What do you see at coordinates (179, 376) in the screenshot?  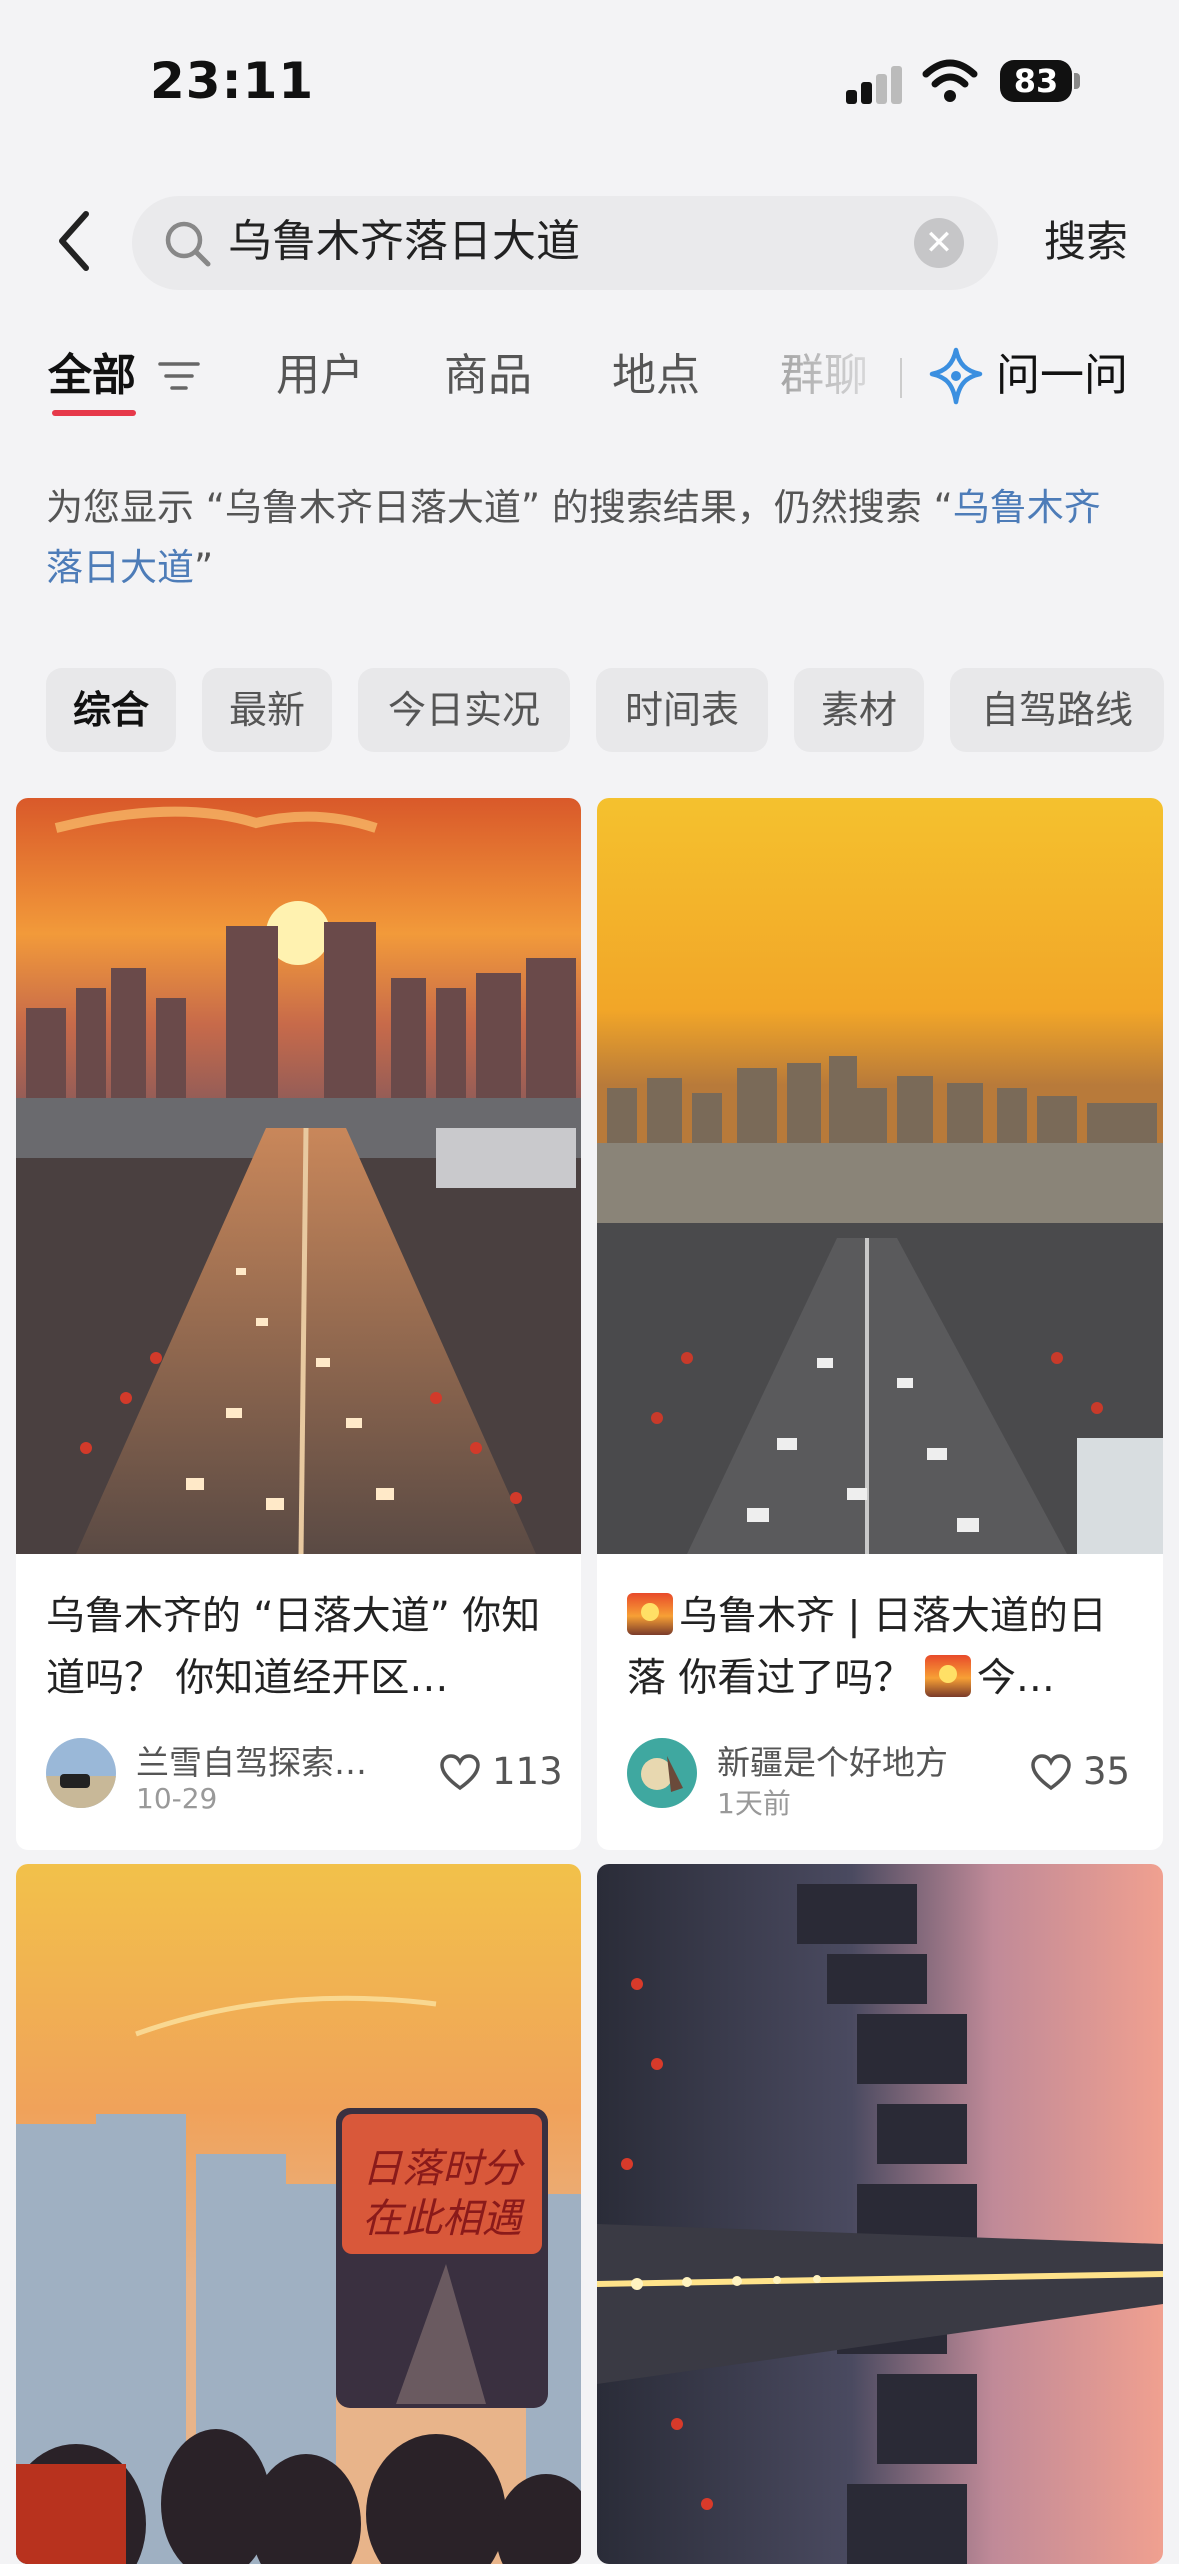 I see `filter-icon` at bounding box center [179, 376].